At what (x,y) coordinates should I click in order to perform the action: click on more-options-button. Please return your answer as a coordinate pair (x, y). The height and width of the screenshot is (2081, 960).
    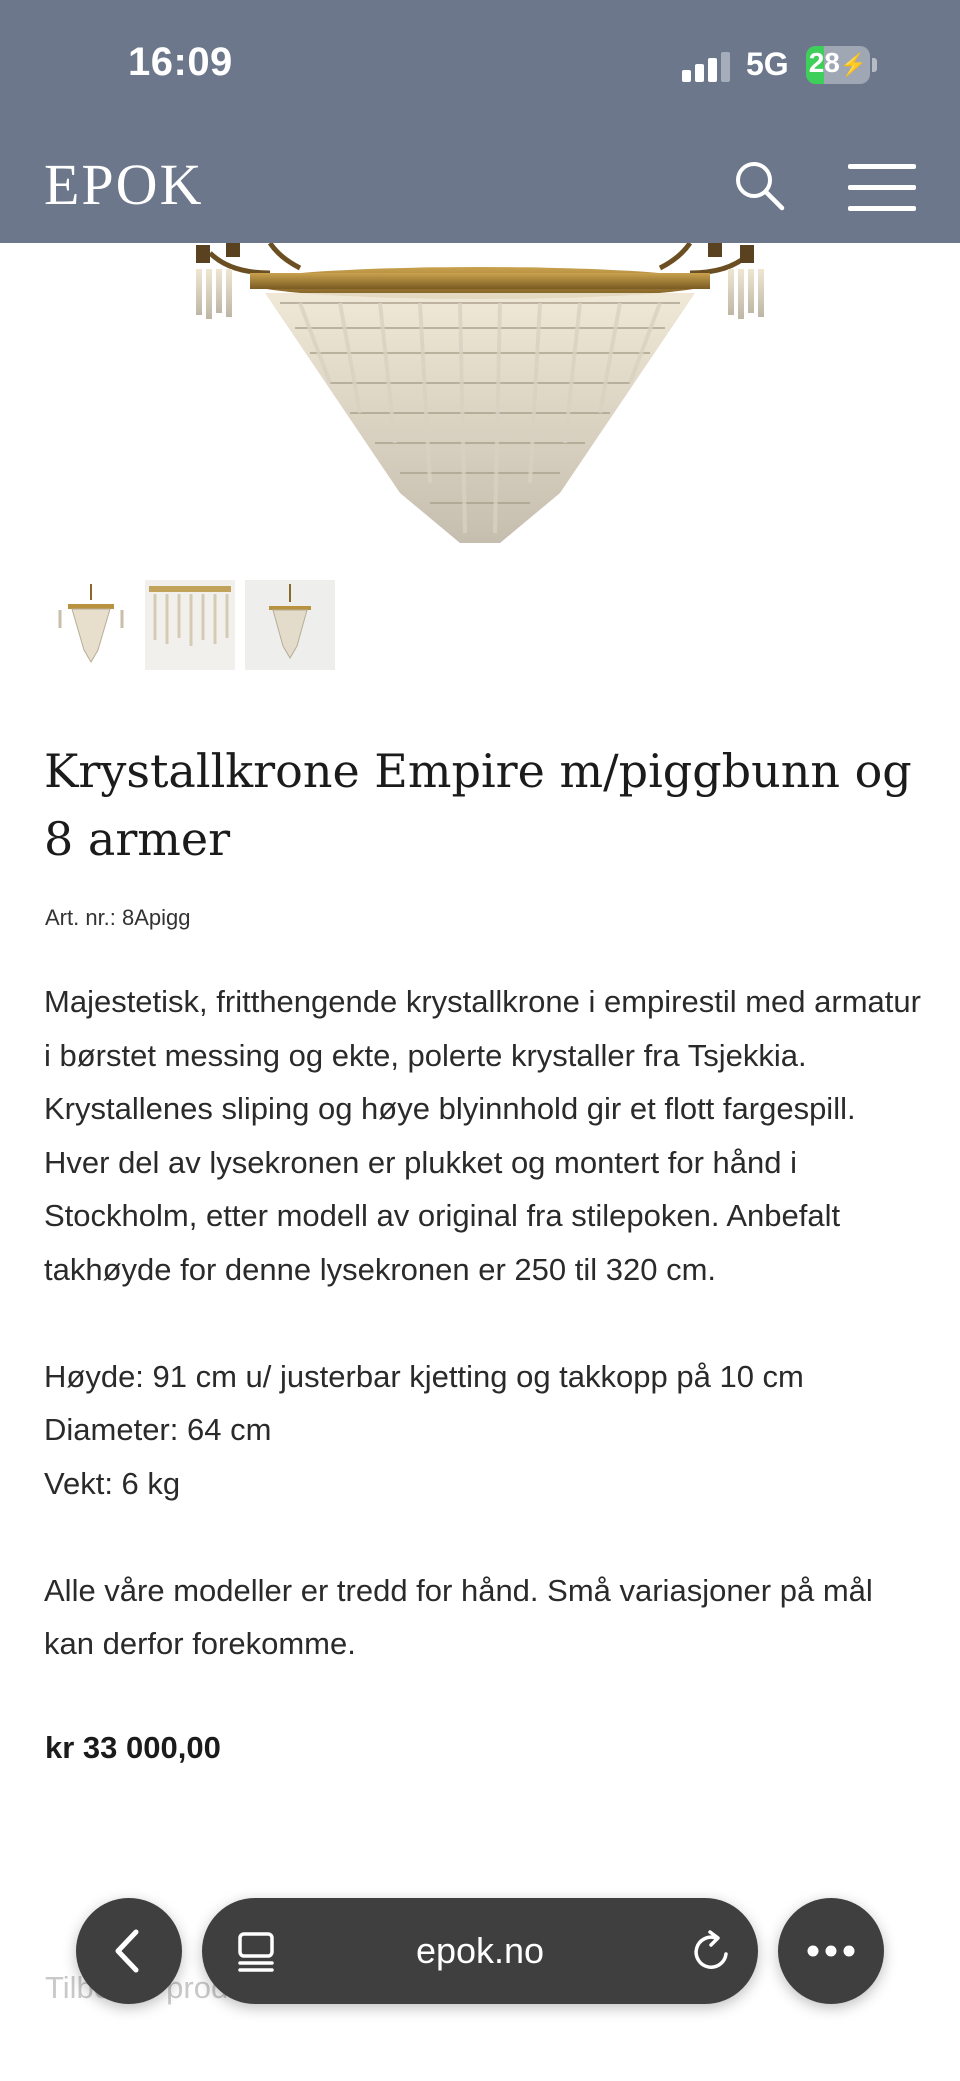
    Looking at the image, I should click on (831, 1951).